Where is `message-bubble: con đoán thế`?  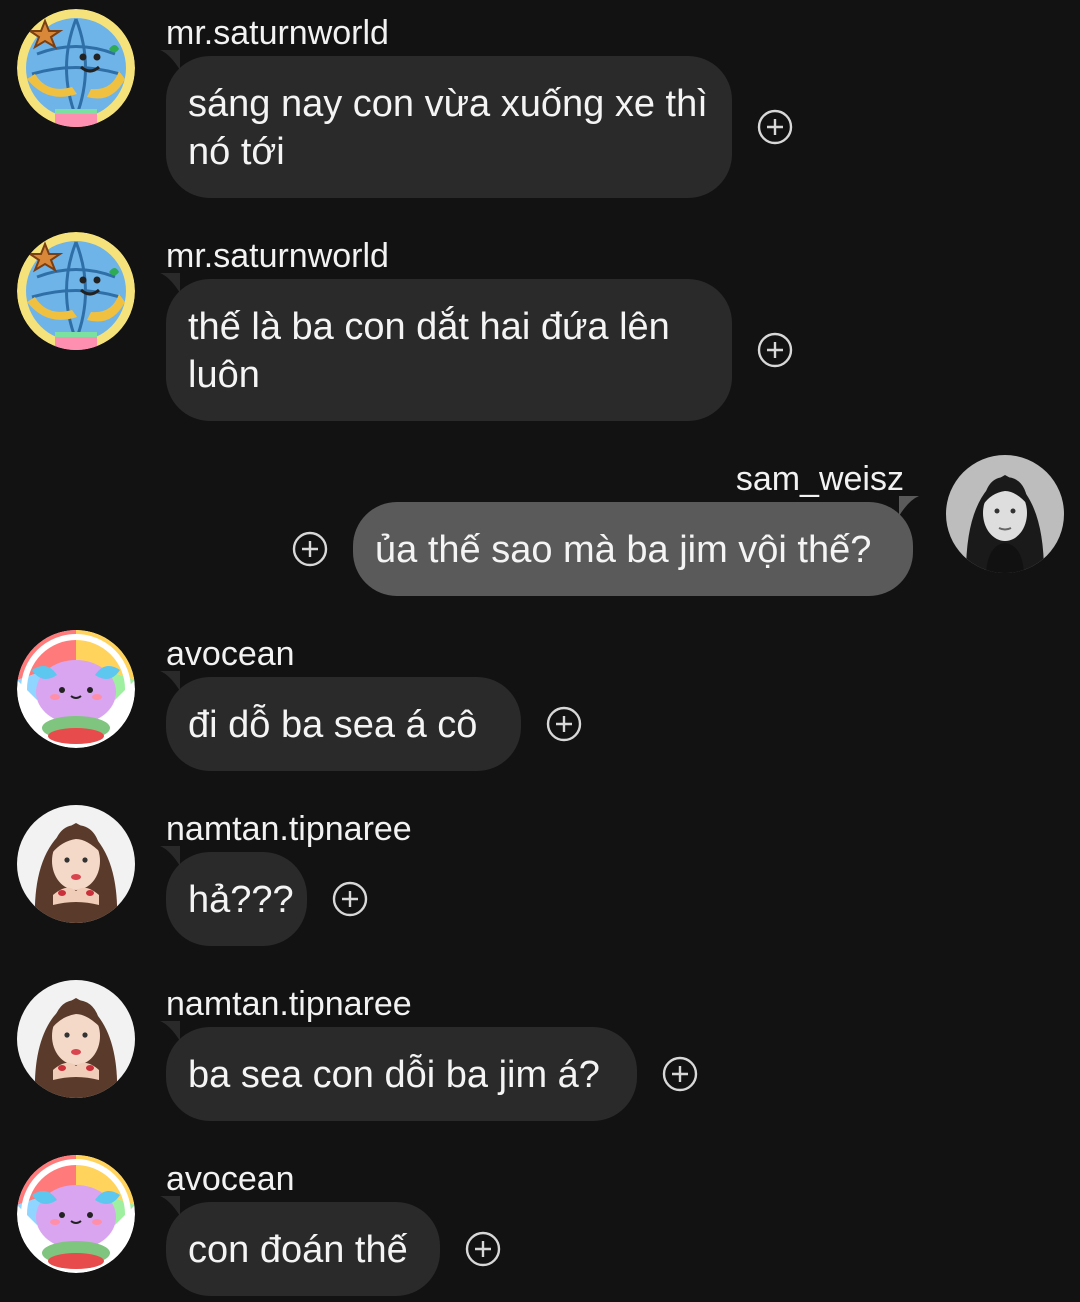 message-bubble: con đoán thế is located at coordinates (300, 1246).